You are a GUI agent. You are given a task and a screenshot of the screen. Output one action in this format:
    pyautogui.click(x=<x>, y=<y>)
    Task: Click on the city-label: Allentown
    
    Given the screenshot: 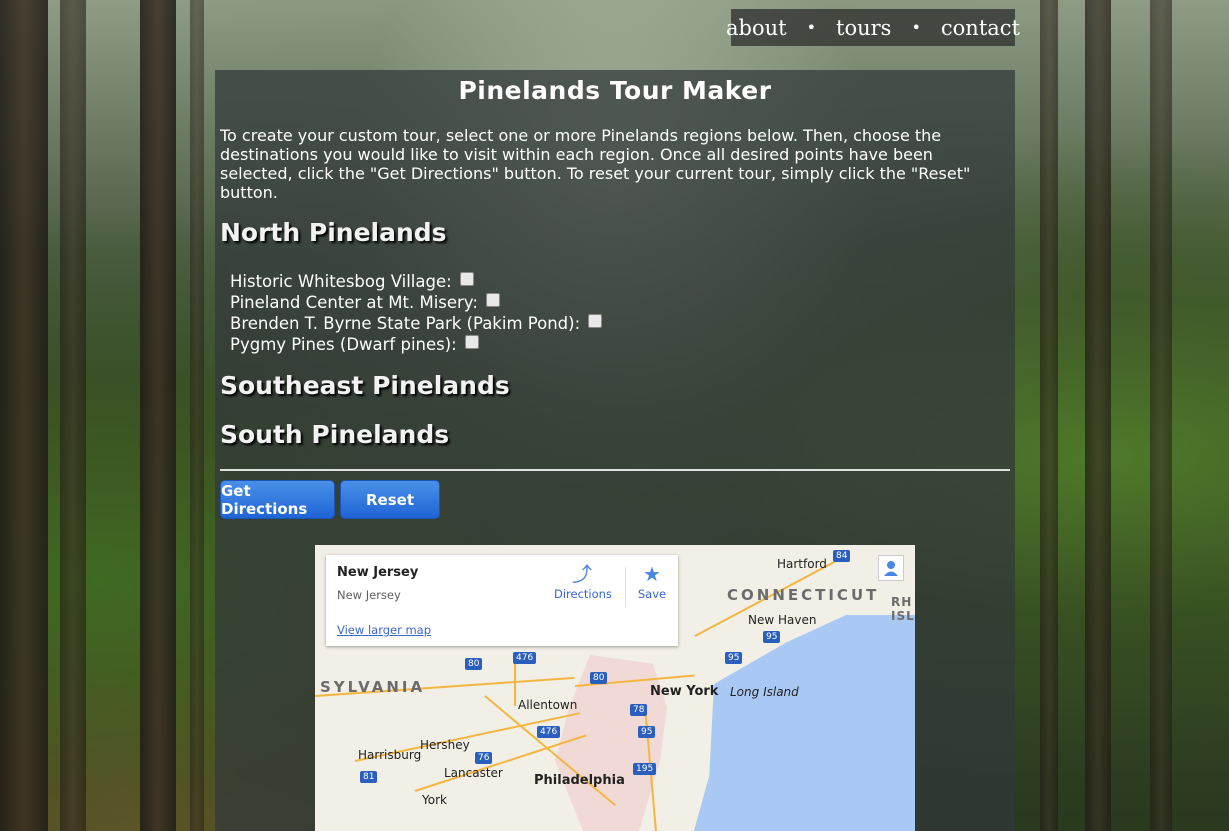 What is the action you would take?
    pyautogui.click(x=548, y=705)
    